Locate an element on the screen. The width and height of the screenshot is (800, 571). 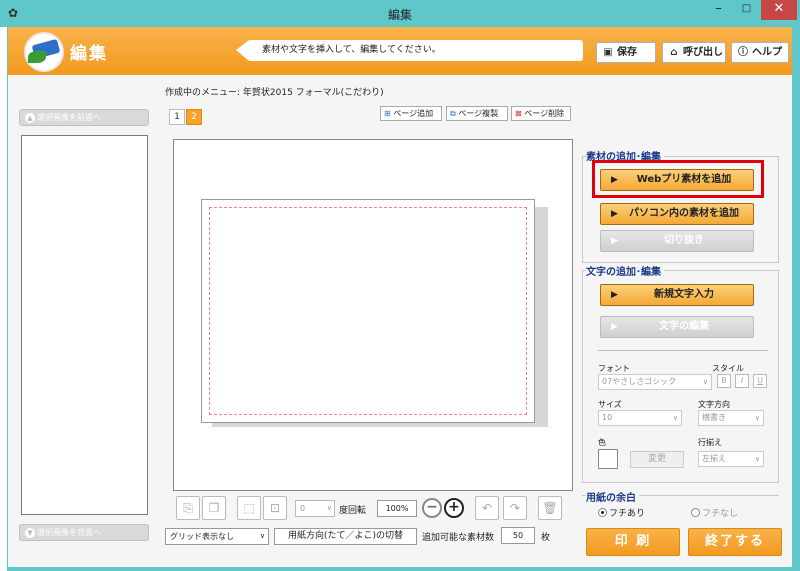
edit-text-button: ▶ 文字の編集 is located at coordinates (677, 327).